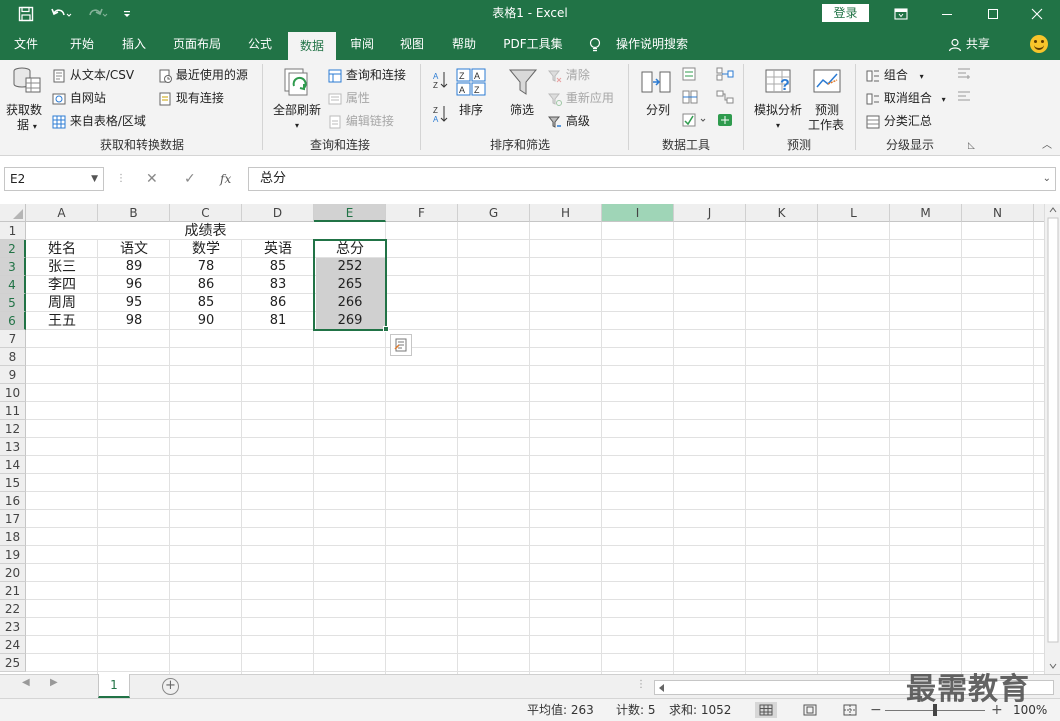 This screenshot has height=721, width=1060. What do you see at coordinates (13, 645) in the screenshot?
I see `row-header-24: 24` at bounding box center [13, 645].